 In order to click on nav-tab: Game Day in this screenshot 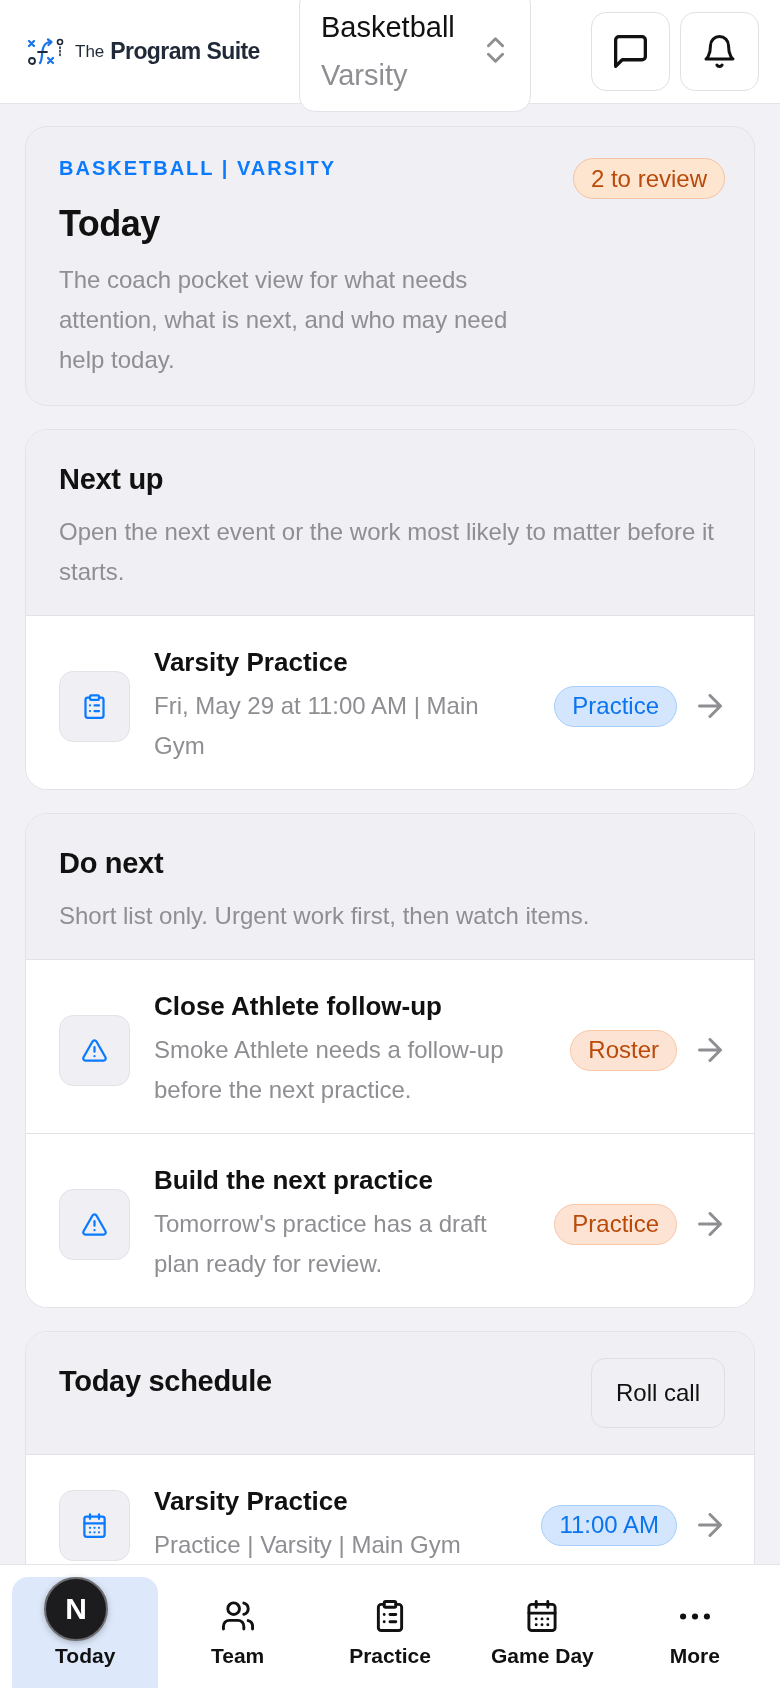, I will do `click(542, 1632)`.